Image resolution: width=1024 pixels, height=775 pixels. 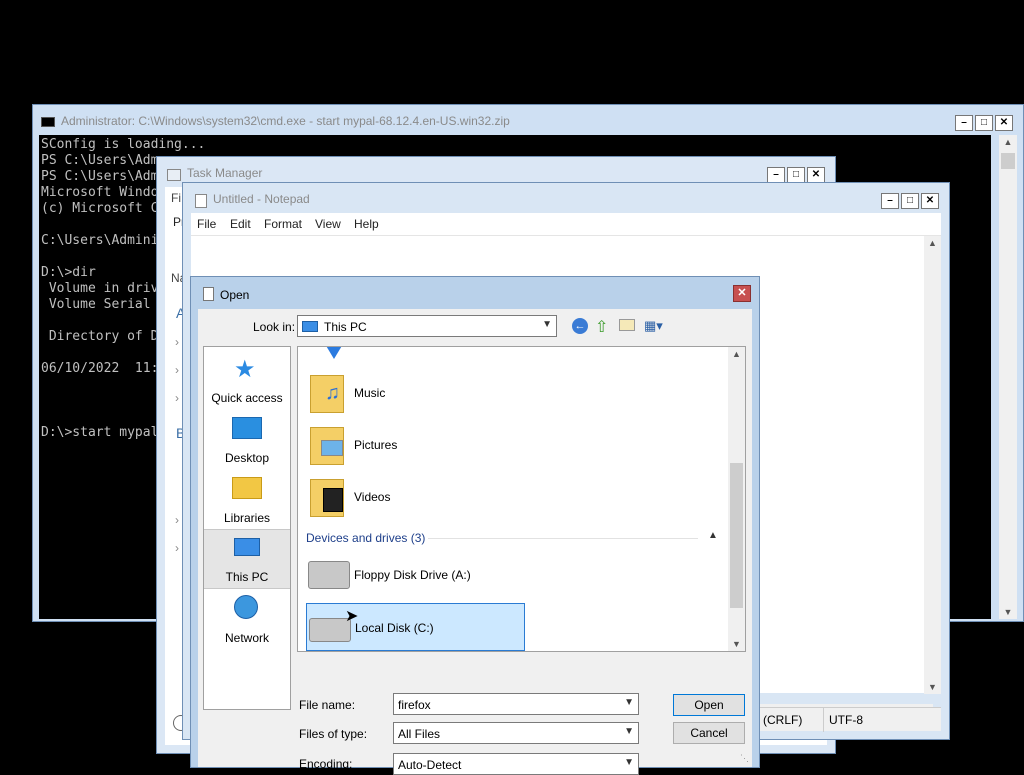 What do you see at coordinates (246, 607) in the screenshot?
I see `network-icon` at bounding box center [246, 607].